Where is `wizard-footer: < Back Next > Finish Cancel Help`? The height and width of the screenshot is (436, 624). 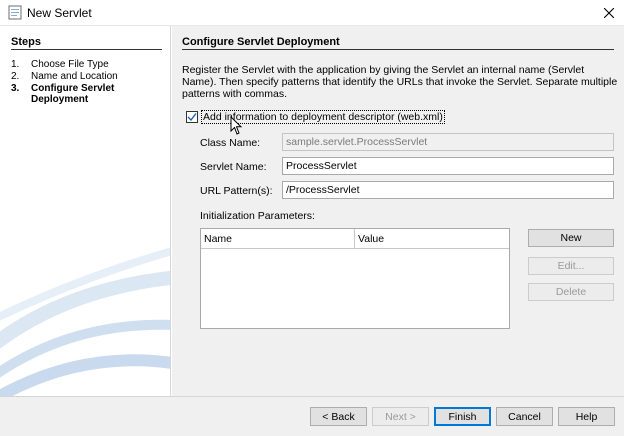 wizard-footer: < Back Next > Finish Cancel Help is located at coordinates (312, 416).